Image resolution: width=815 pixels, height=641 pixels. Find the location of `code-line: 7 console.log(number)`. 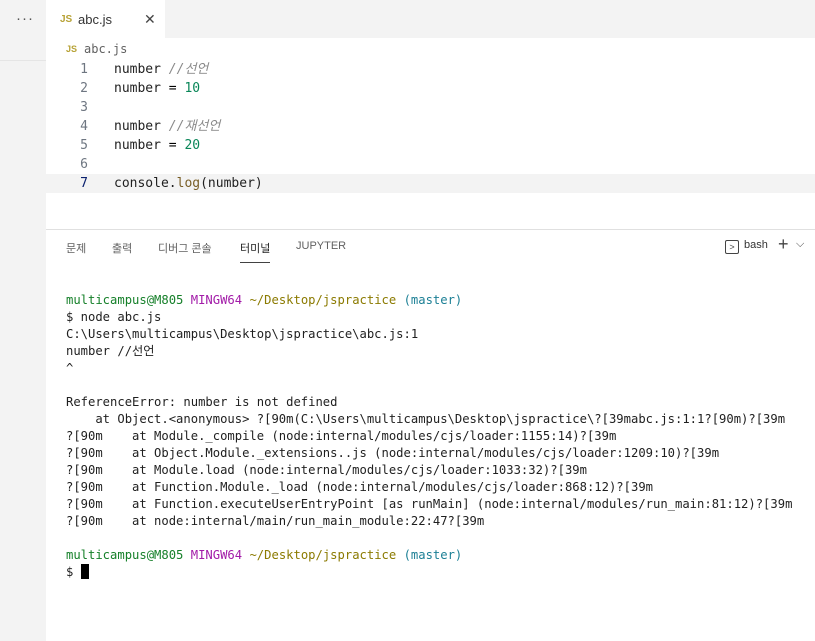

code-line: 7 console.log(number) is located at coordinates (430, 183).